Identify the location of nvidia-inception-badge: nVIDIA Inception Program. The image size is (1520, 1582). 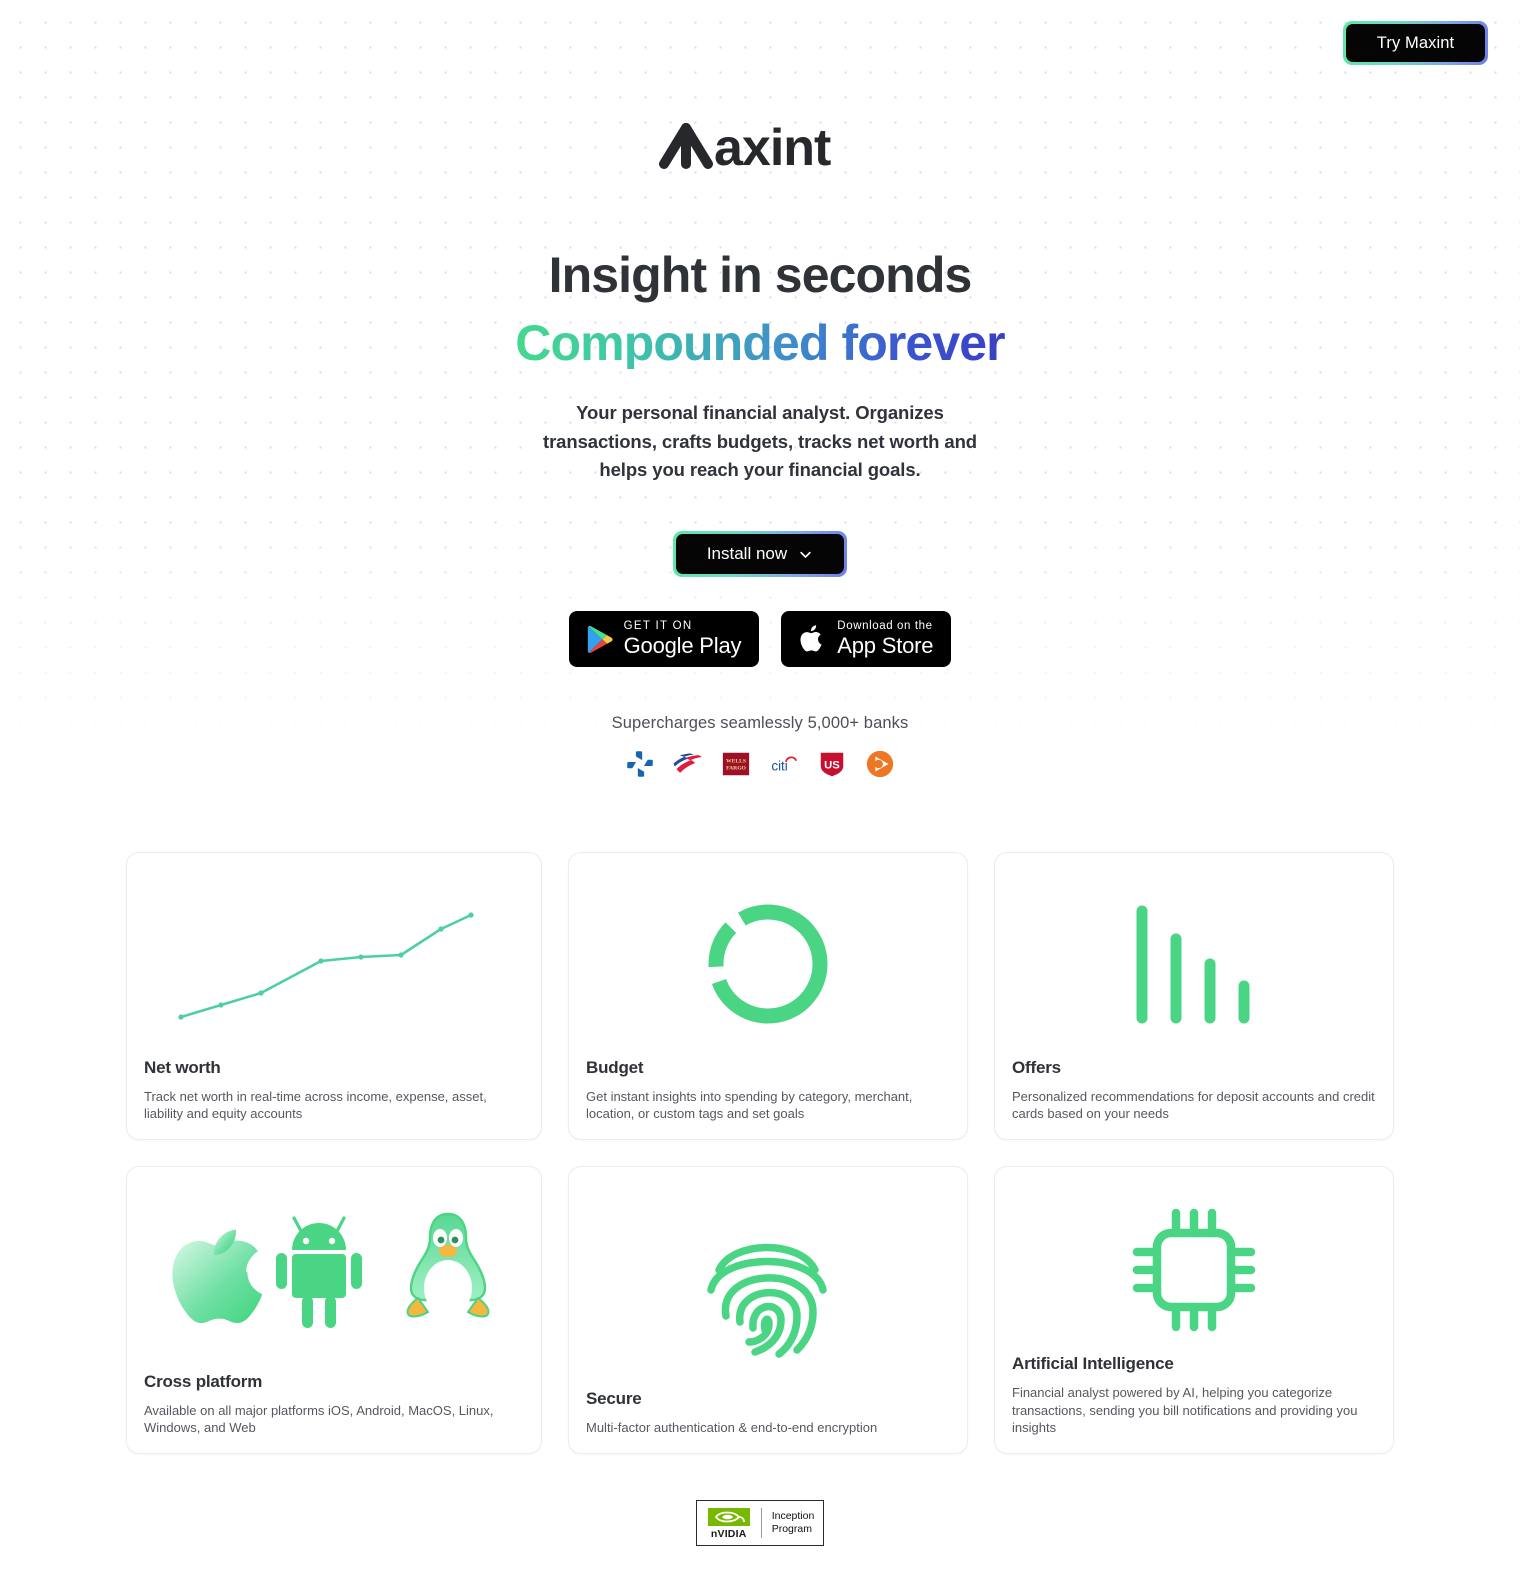
(760, 1523).